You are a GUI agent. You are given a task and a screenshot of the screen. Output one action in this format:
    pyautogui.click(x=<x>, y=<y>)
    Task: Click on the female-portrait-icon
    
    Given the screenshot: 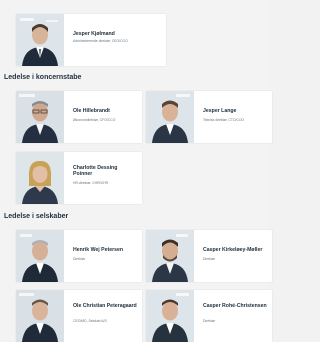 What is the action you would take?
    pyautogui.click(x=40, y=178)
    